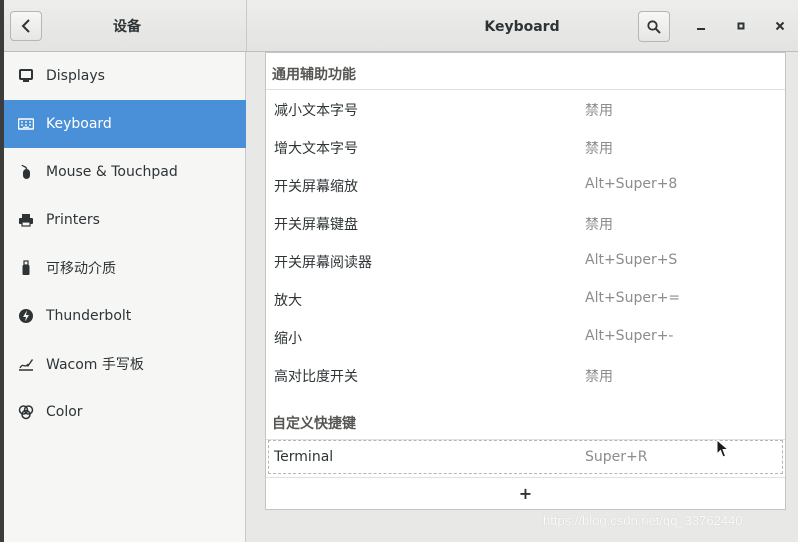 The height and width of the screenshot is (542, 798). I want to click on shortcut-accel: Alt+Super+-, so click(629, 336).